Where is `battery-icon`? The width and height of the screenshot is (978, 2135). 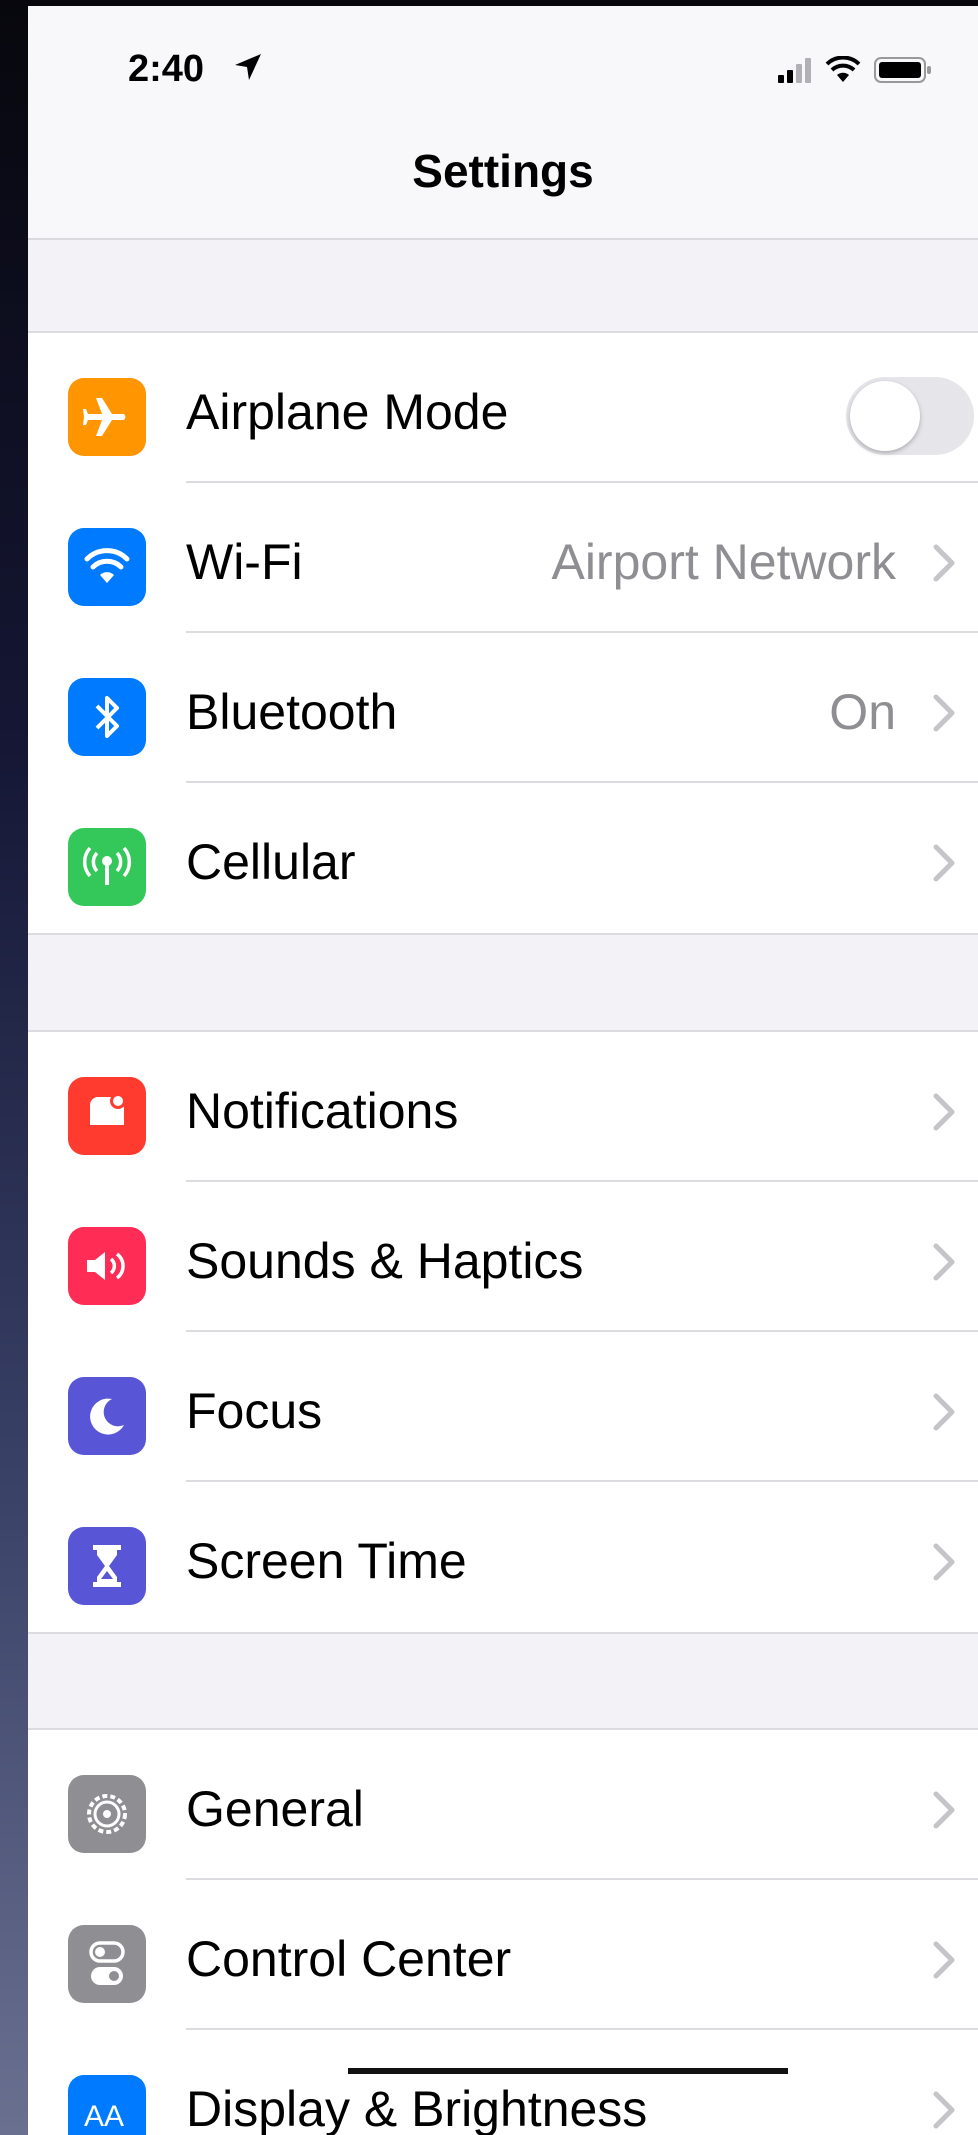 battery-icon is located at coordinates (902, 70).